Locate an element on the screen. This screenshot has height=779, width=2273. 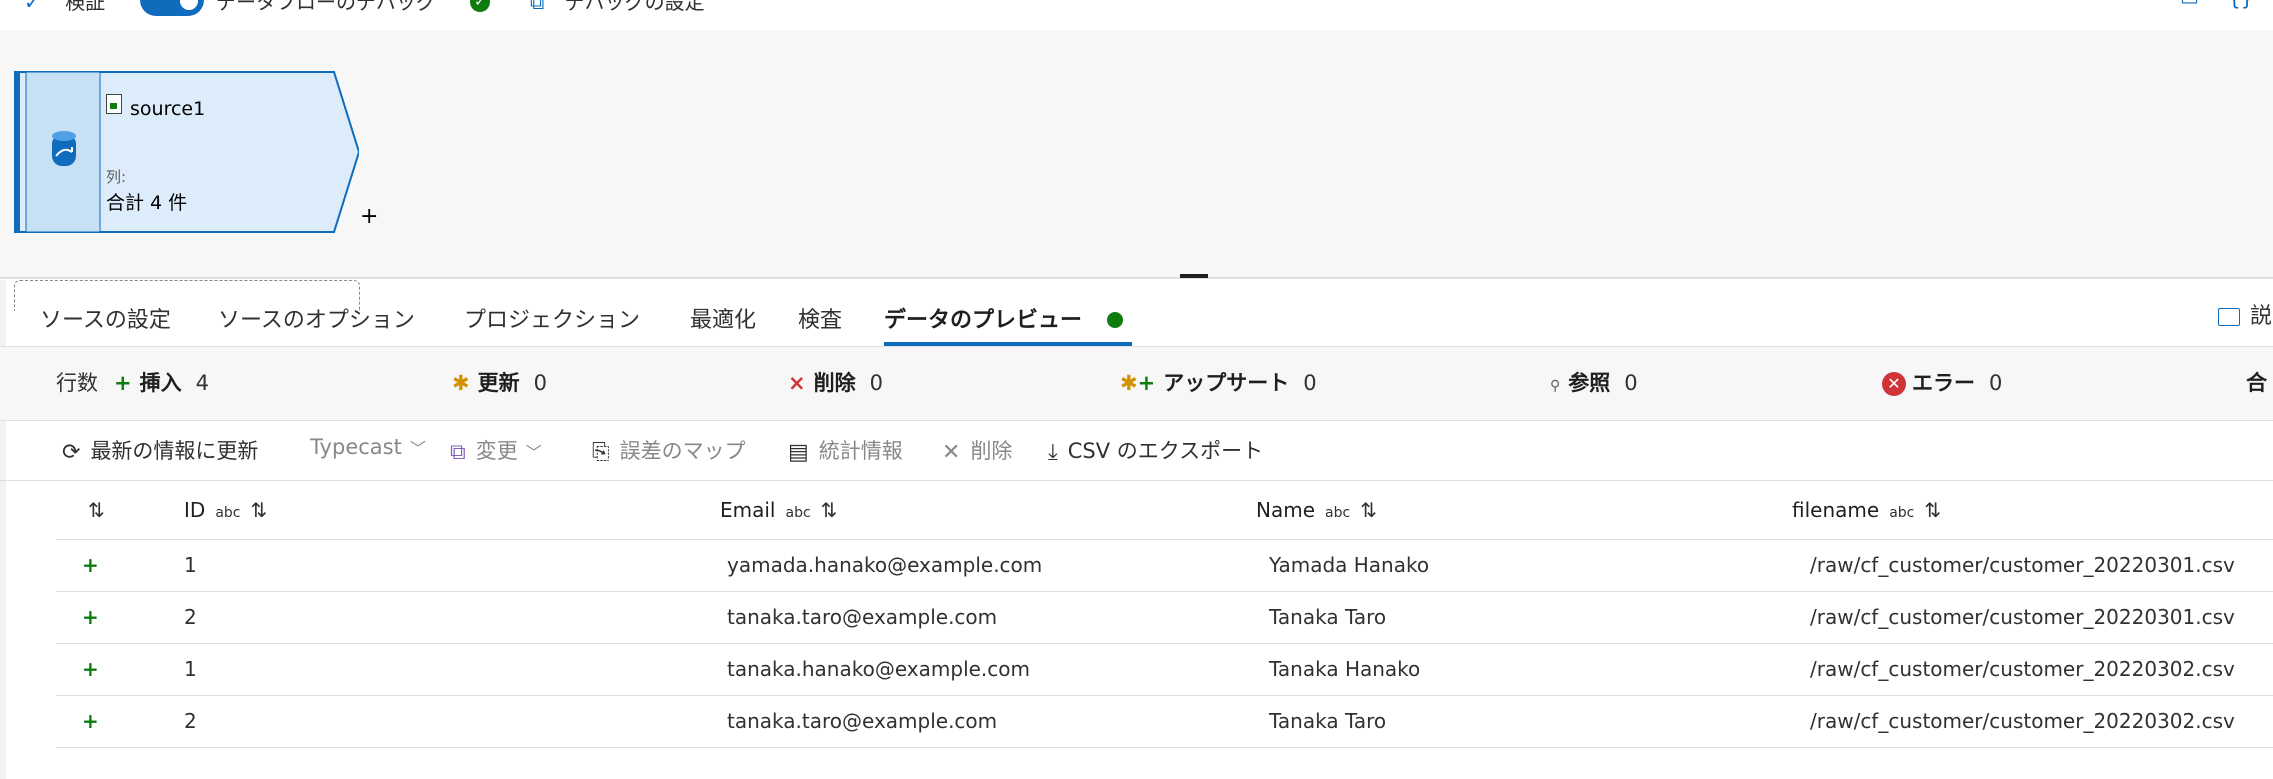
download-icon: ⤓ is located at coordinates (1053, 452).